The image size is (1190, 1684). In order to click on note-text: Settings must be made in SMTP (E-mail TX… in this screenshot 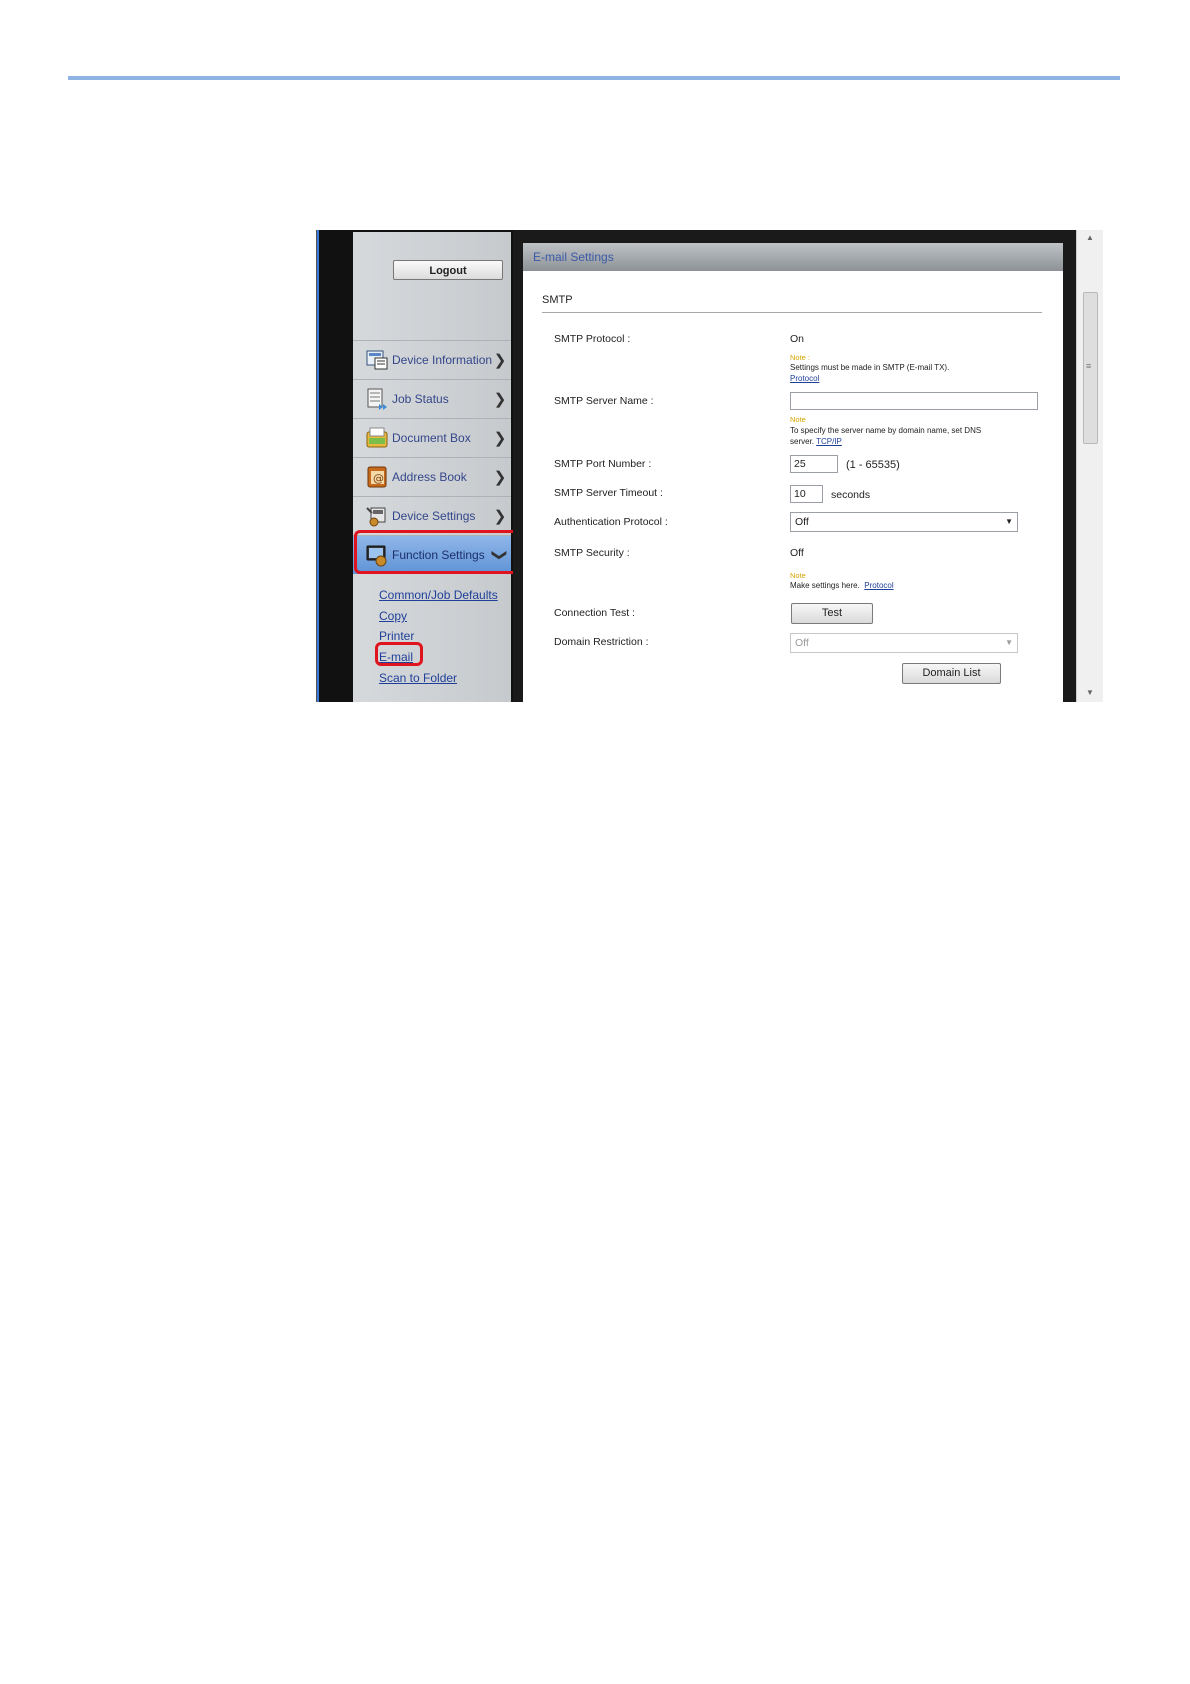, I will do `click(870, 367)`.